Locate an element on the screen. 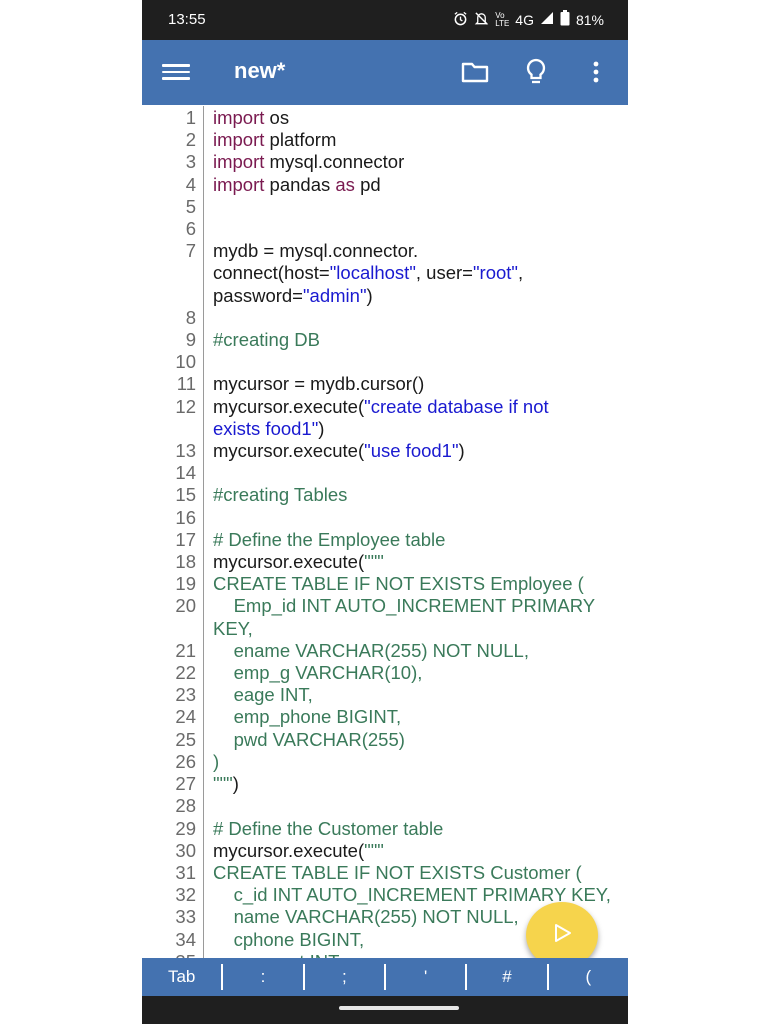  line-number: 35 is located at coordinates (169, 954).